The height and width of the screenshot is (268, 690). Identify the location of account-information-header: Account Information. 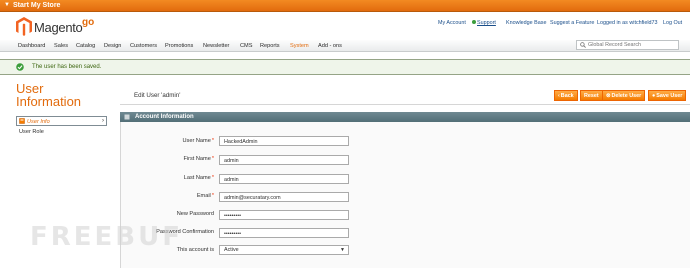
(405, 117).